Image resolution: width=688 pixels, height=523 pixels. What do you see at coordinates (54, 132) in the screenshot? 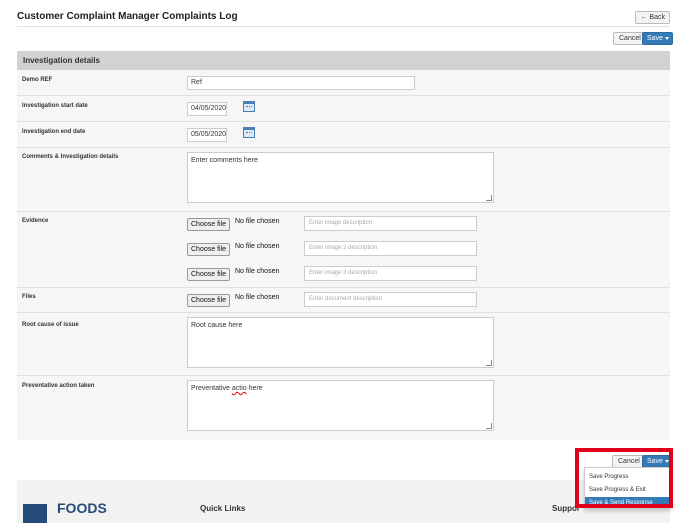
I see `end-date-label: Investigation end date` at bounding box center [54, 132].